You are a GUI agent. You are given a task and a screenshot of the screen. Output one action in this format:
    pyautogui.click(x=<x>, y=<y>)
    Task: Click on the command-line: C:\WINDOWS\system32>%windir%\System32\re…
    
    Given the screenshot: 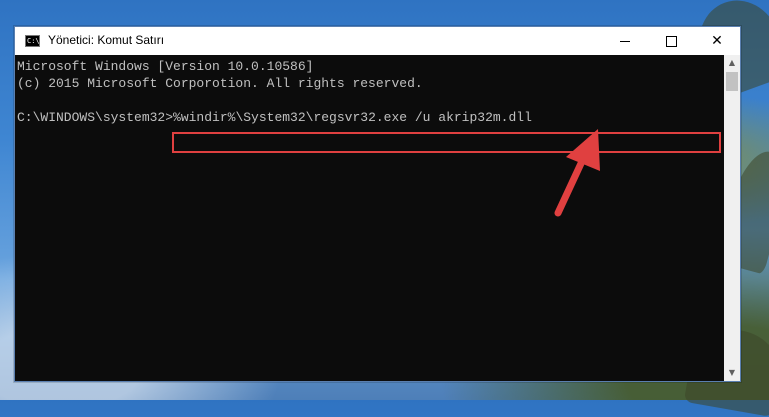 What is the action you would take?
    pyautogui.click(x=274, y=117)
    